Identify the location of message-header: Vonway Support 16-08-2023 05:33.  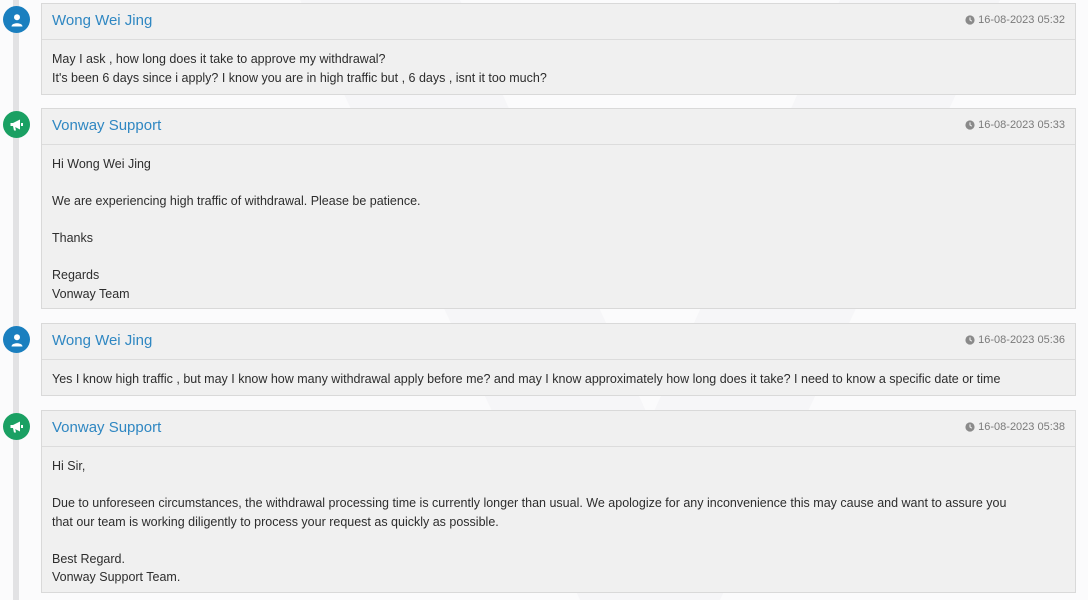
(558, 127).